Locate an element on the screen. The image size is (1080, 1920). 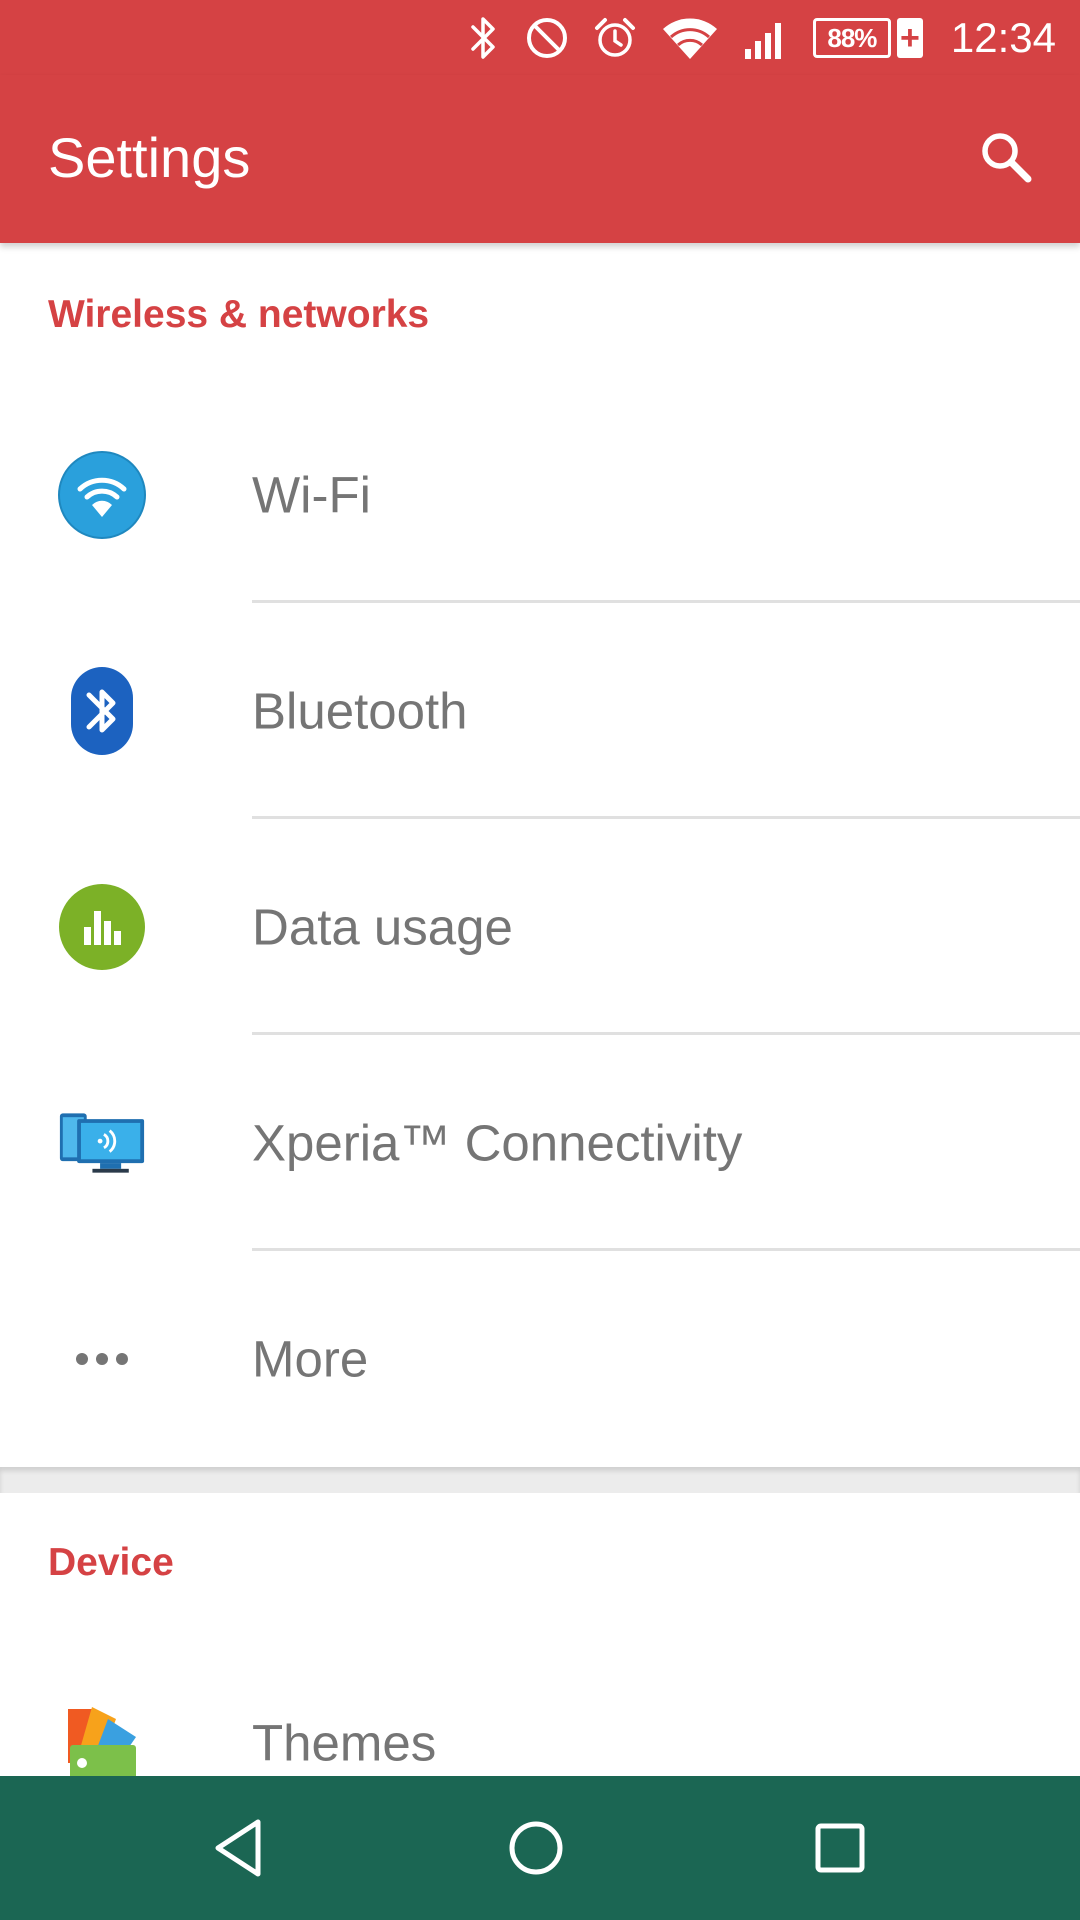
status-icons: 88% + 12:34 is located at coordinates (761, 38).